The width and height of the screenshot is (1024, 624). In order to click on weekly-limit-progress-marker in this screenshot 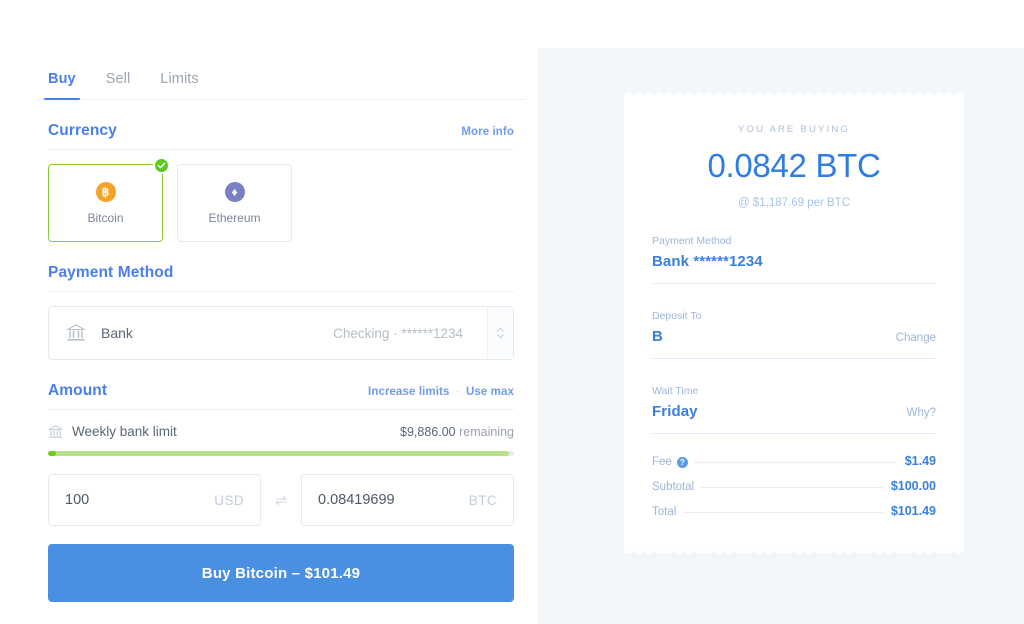, I will do `click(52, 453)`.